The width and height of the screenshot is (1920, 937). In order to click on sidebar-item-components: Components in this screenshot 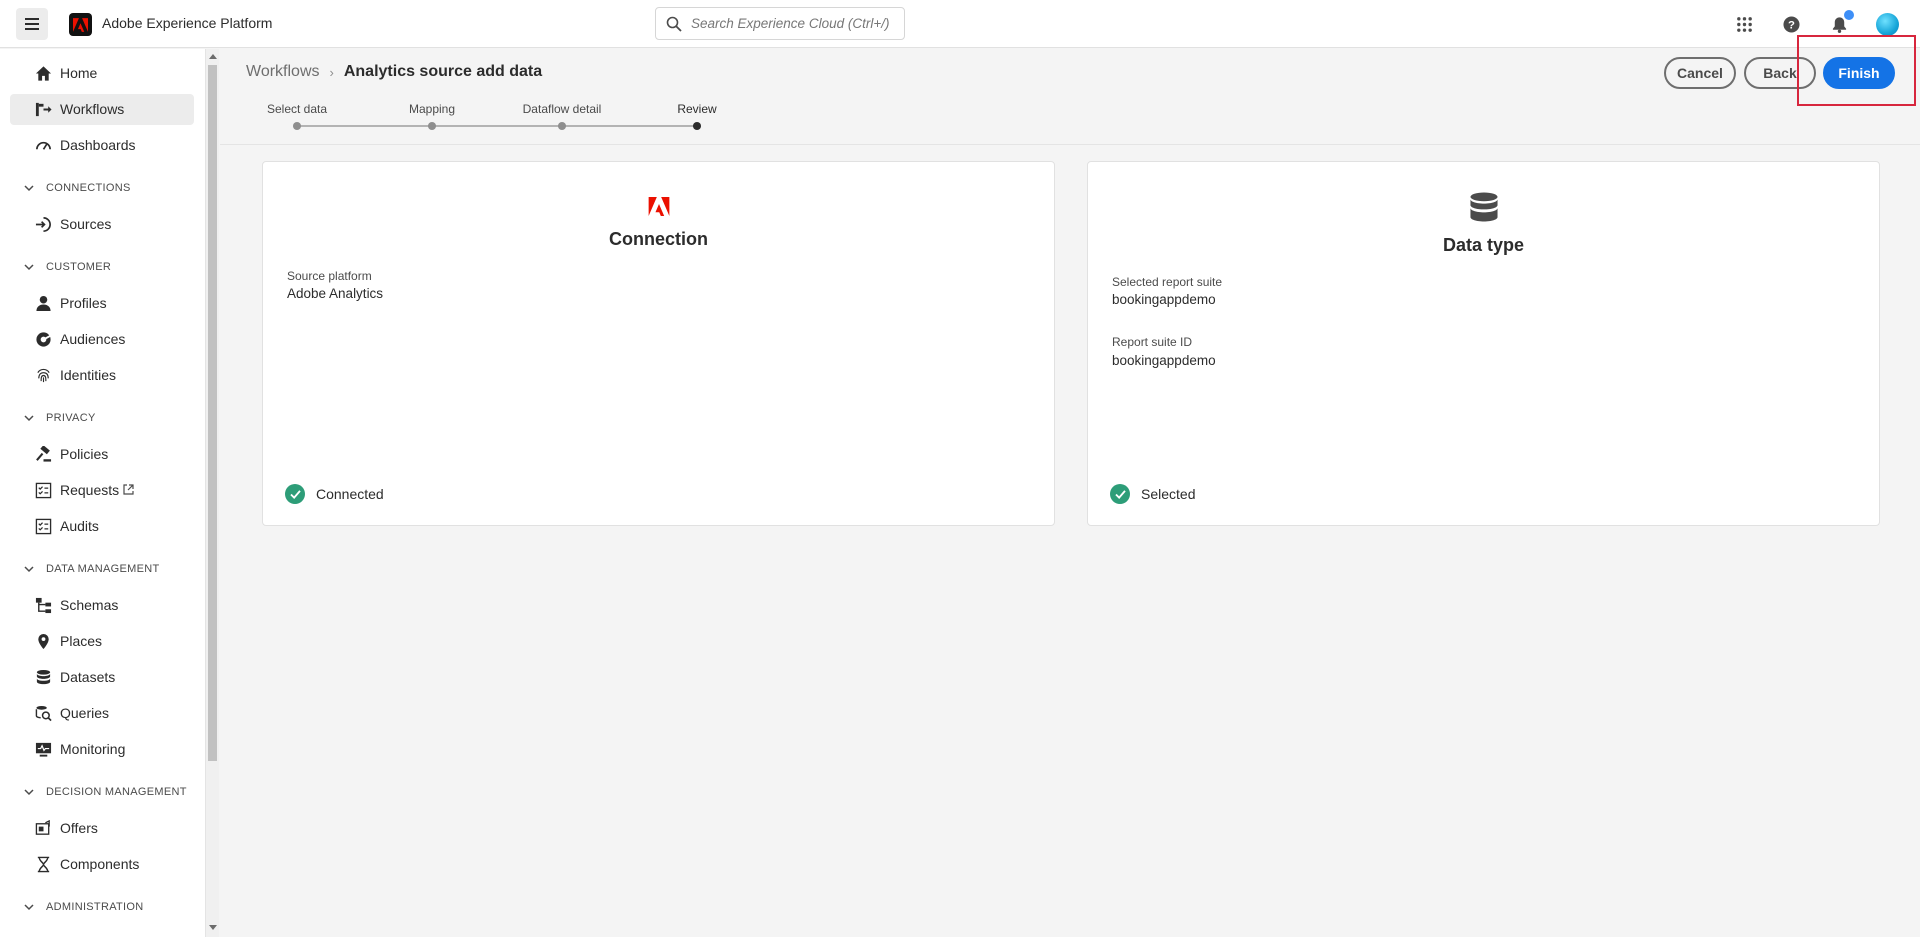, I will do `click(102, 864)`.